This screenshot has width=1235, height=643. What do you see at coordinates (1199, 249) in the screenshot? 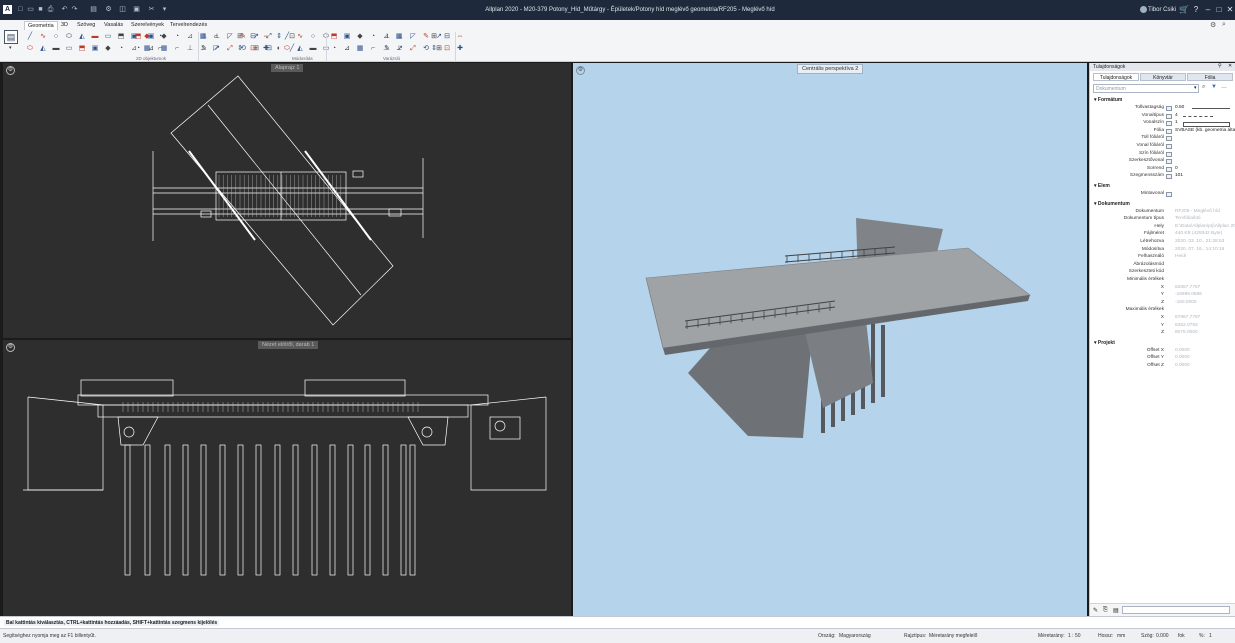
I see `property-value: 2020. 07. 16., 14:10:16` at bounding box center [1199, 249].